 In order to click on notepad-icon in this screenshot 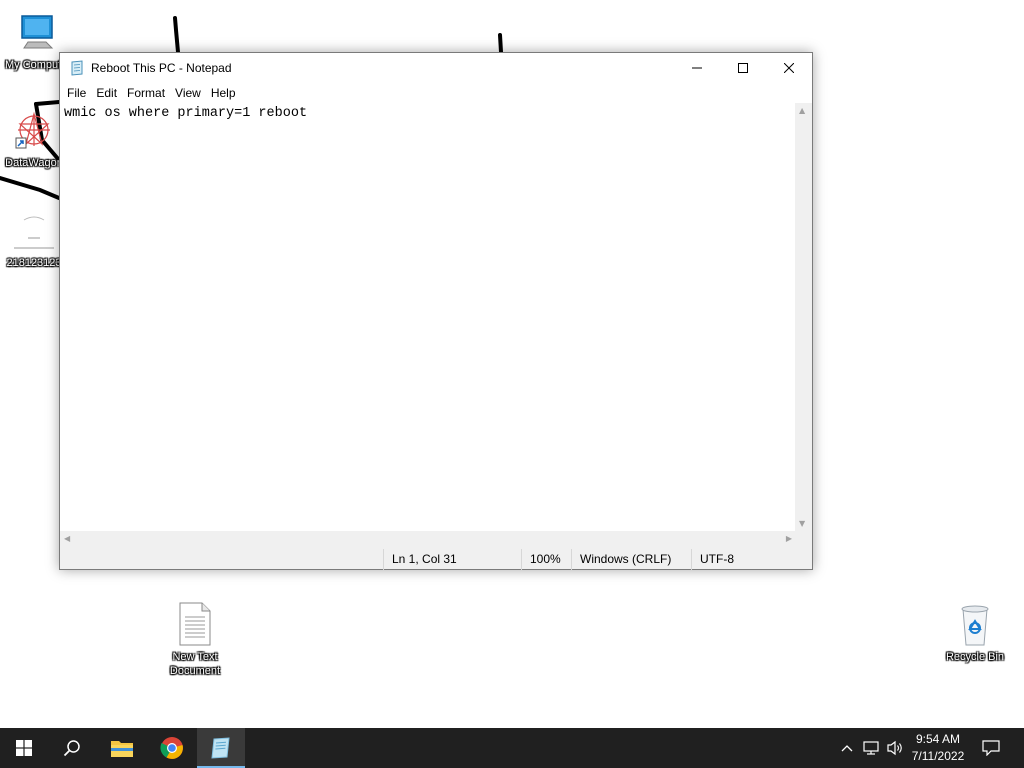, I will do `click(220, 748)`.